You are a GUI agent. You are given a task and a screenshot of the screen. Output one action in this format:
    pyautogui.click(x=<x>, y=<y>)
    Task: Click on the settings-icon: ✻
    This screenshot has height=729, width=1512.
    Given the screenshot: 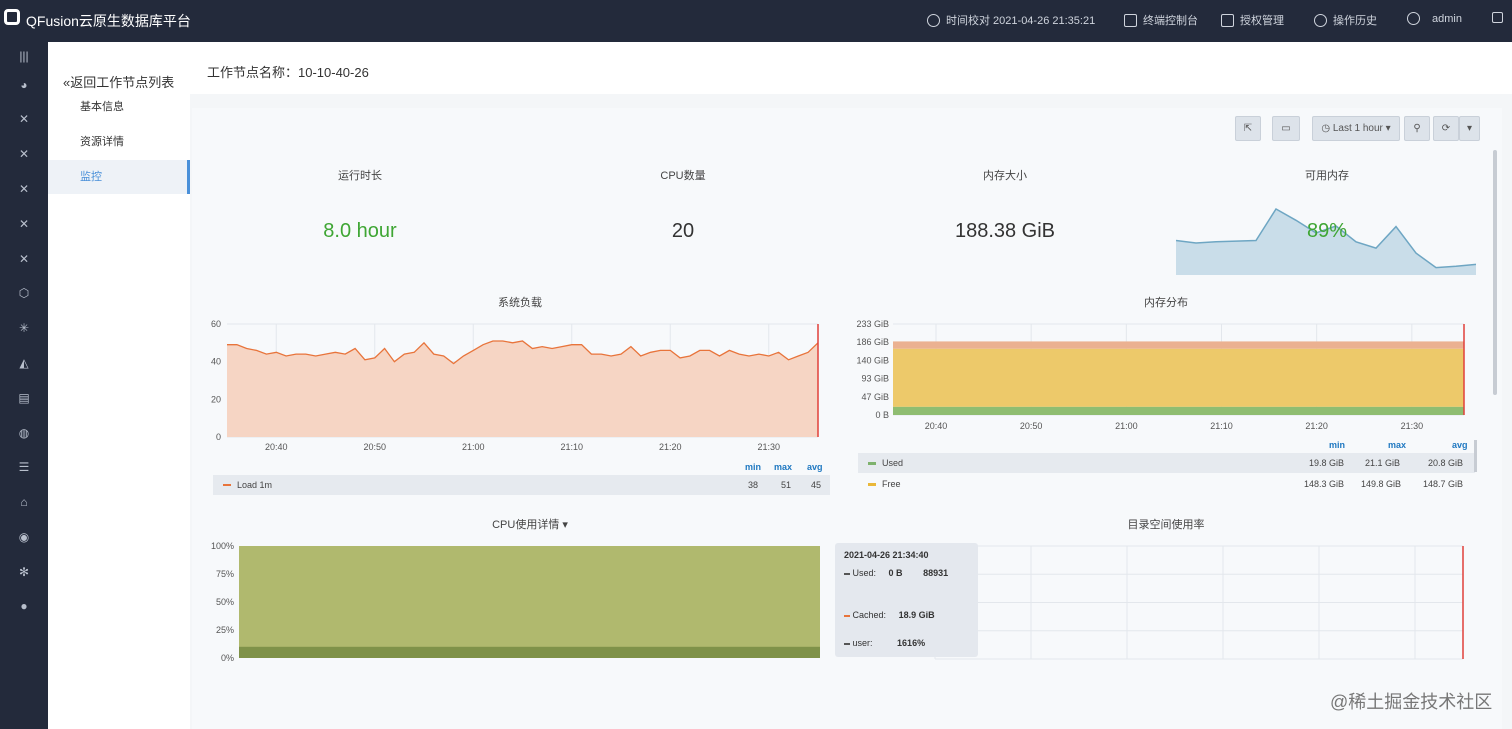 What is the action you would take?
    pyautogui.click(x=24, y=572)
    